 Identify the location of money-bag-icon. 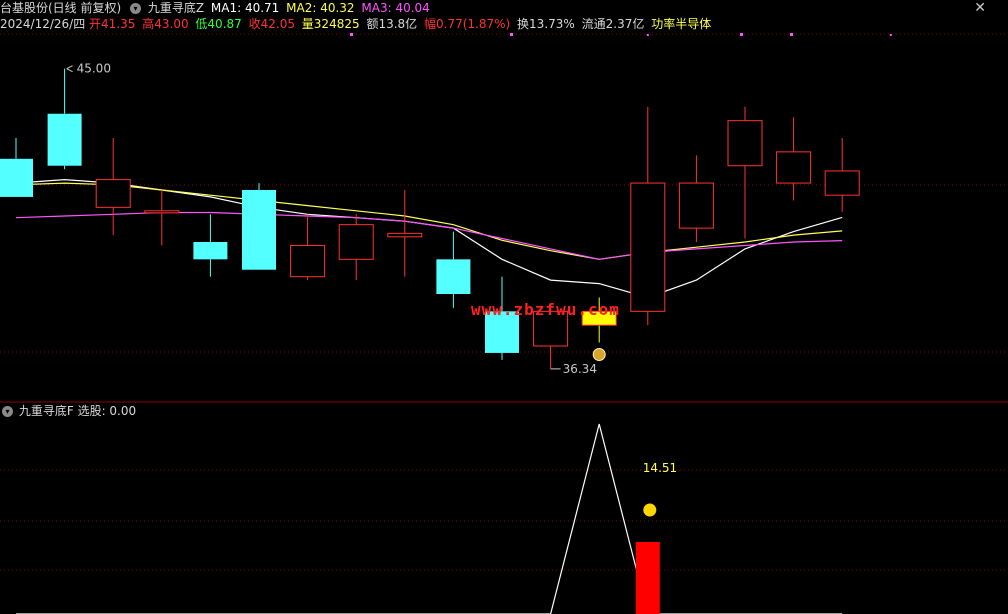
(599, 355).